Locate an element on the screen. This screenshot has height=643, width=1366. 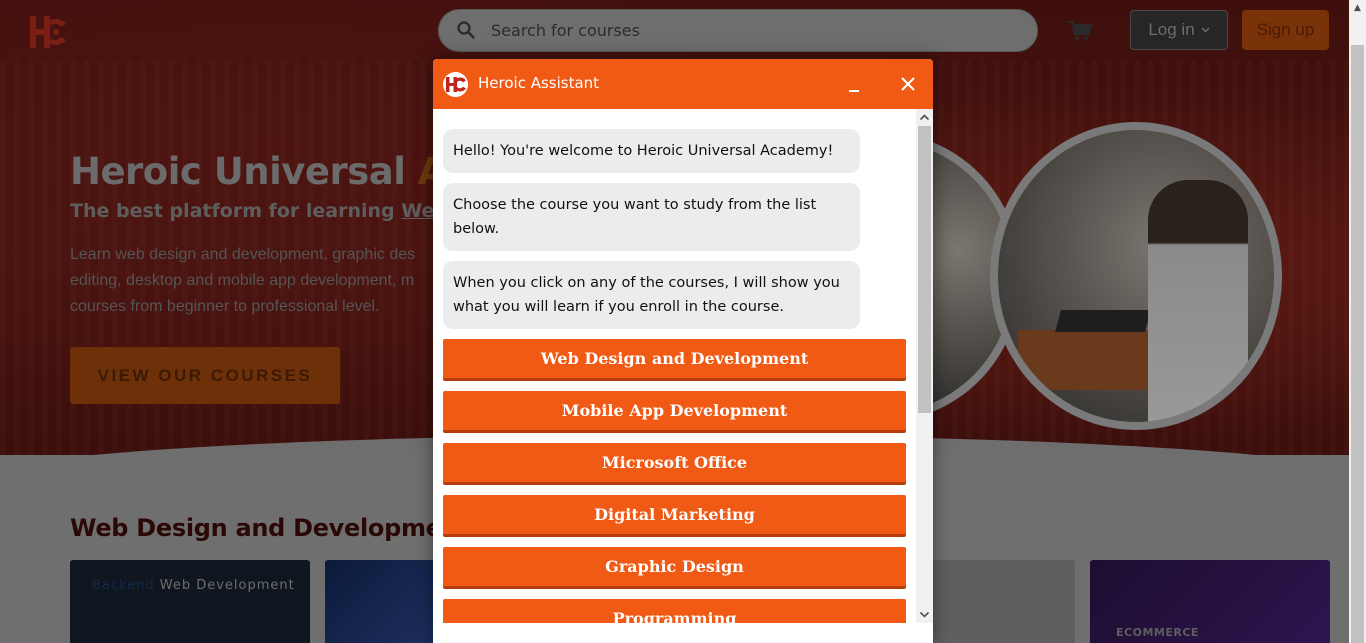
site-logo is located at coordinates (47, 32).